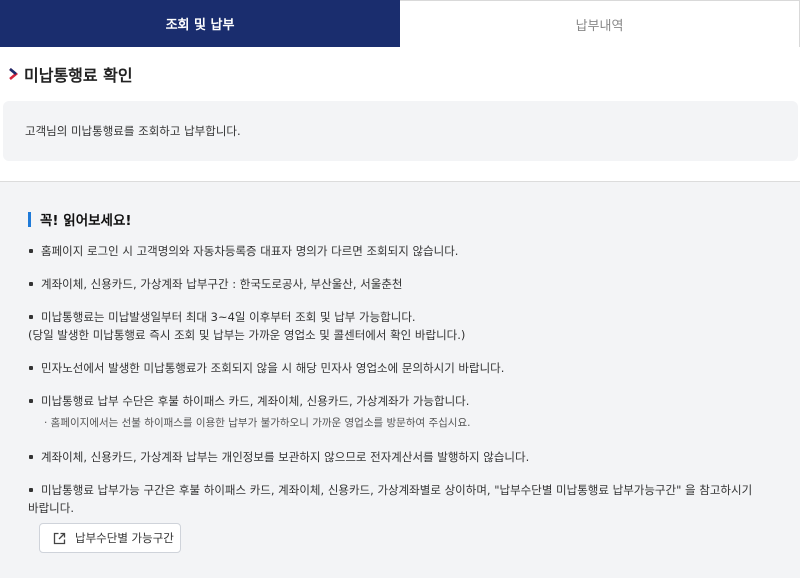 This screenshot has height=578, width=800. Describe the element at coordinates (51, 508) in the screenshot. I see `notice-item-text-line2: 바랍니다.` at that location.